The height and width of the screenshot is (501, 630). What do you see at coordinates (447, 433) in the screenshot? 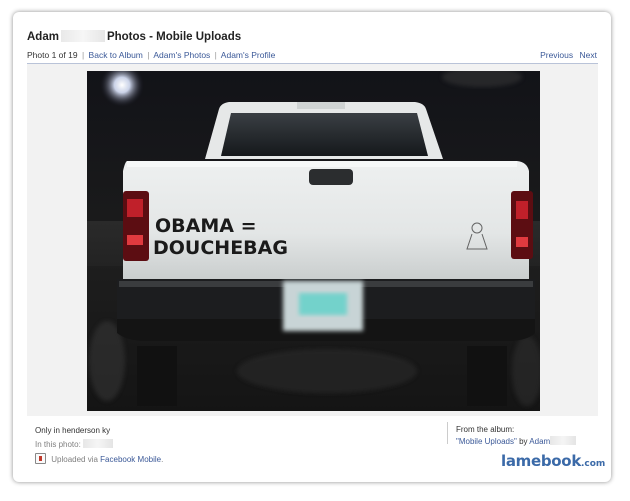
I see `meta-divider` at bounding box center [447, 433].